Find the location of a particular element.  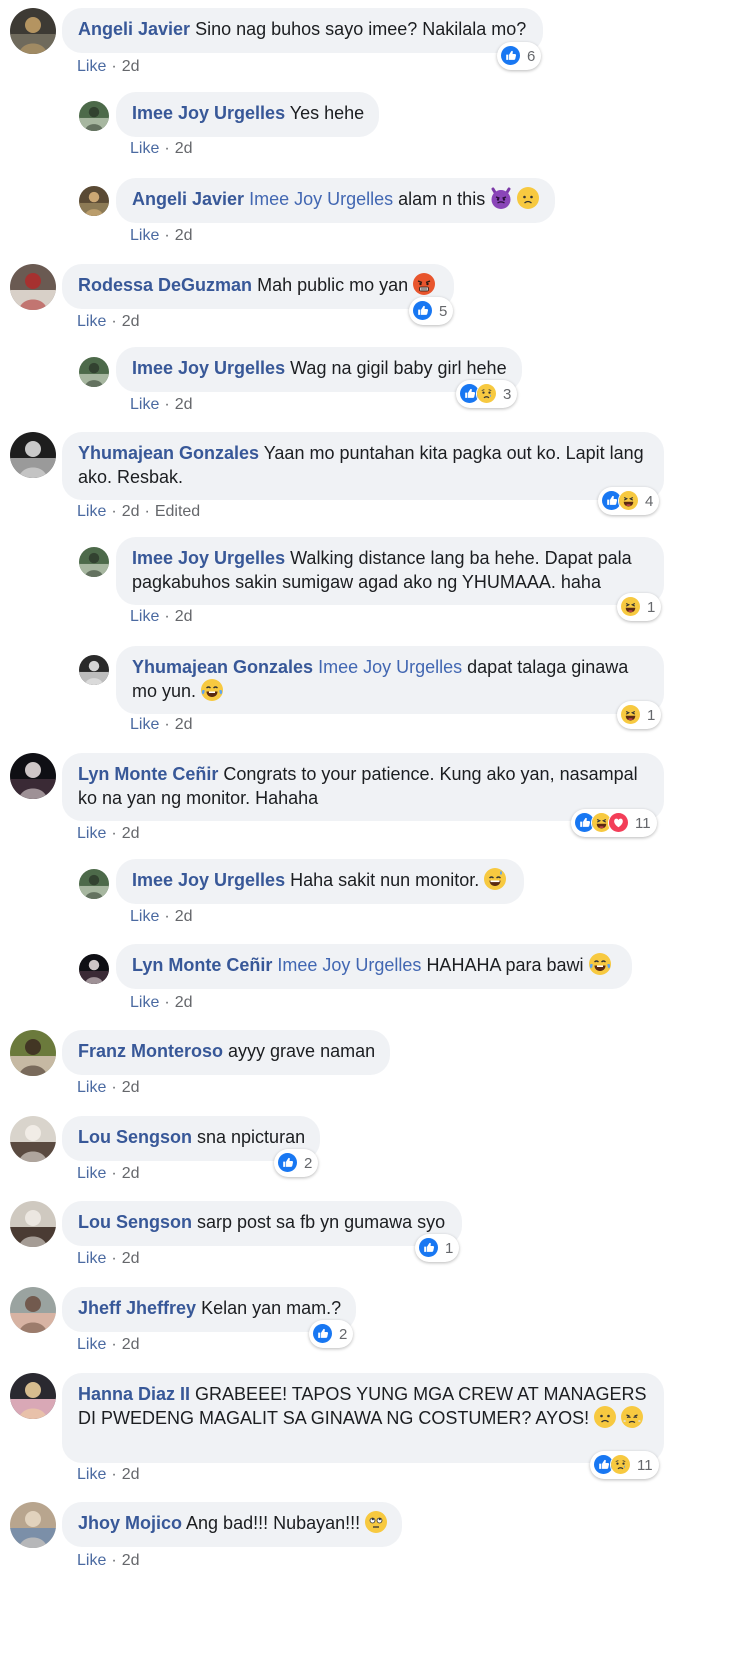

like-icon is located at coordinates (429, 1248).